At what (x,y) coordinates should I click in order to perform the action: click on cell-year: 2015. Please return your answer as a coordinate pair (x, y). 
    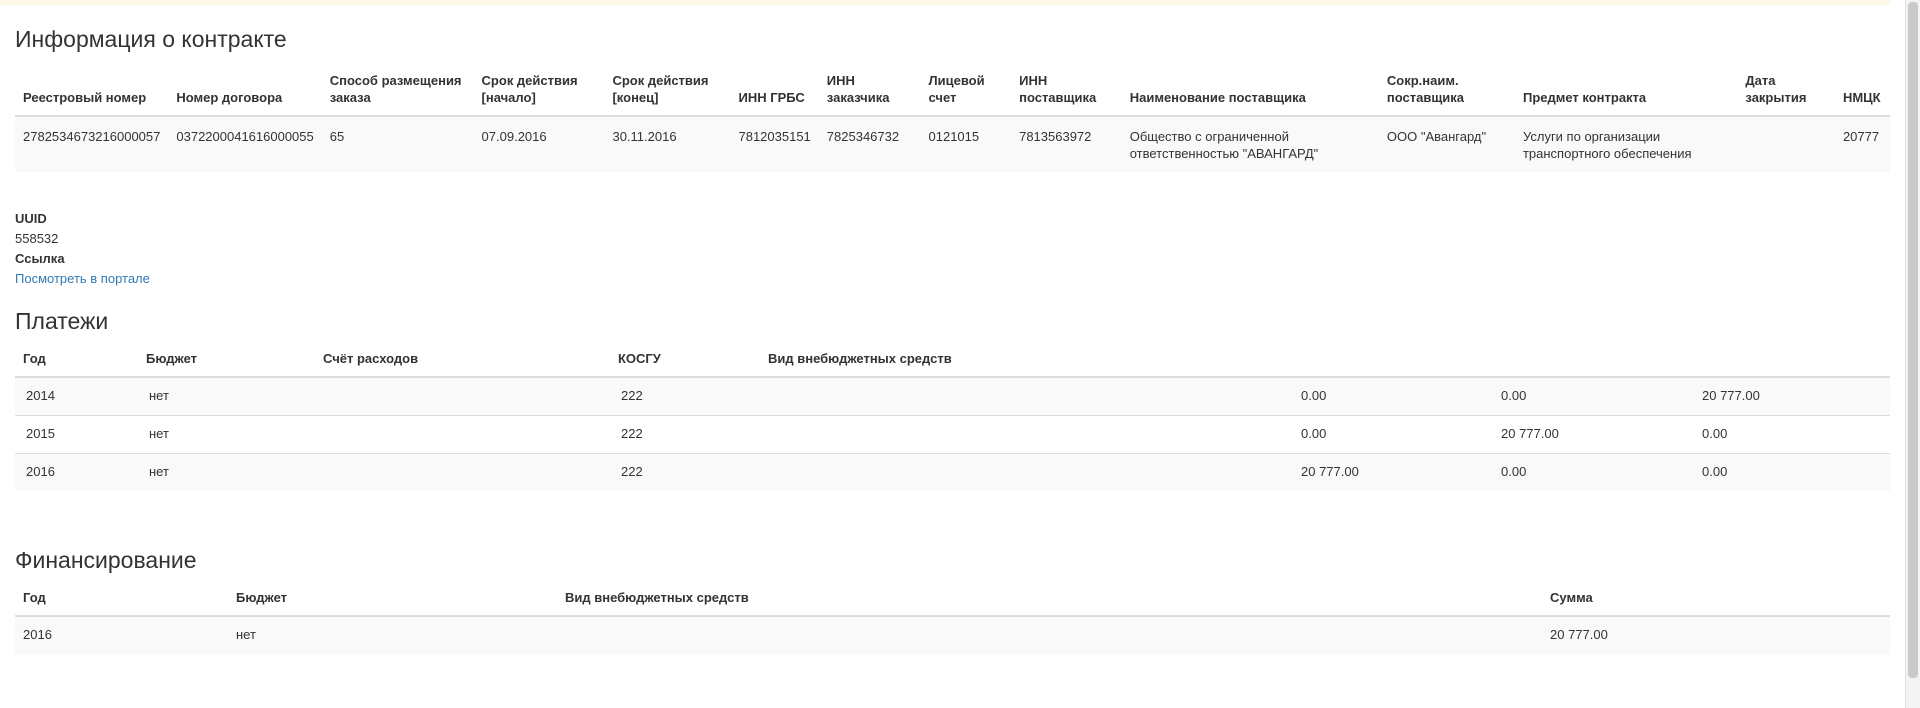
    Looking at the image, I should click on (76, 434).